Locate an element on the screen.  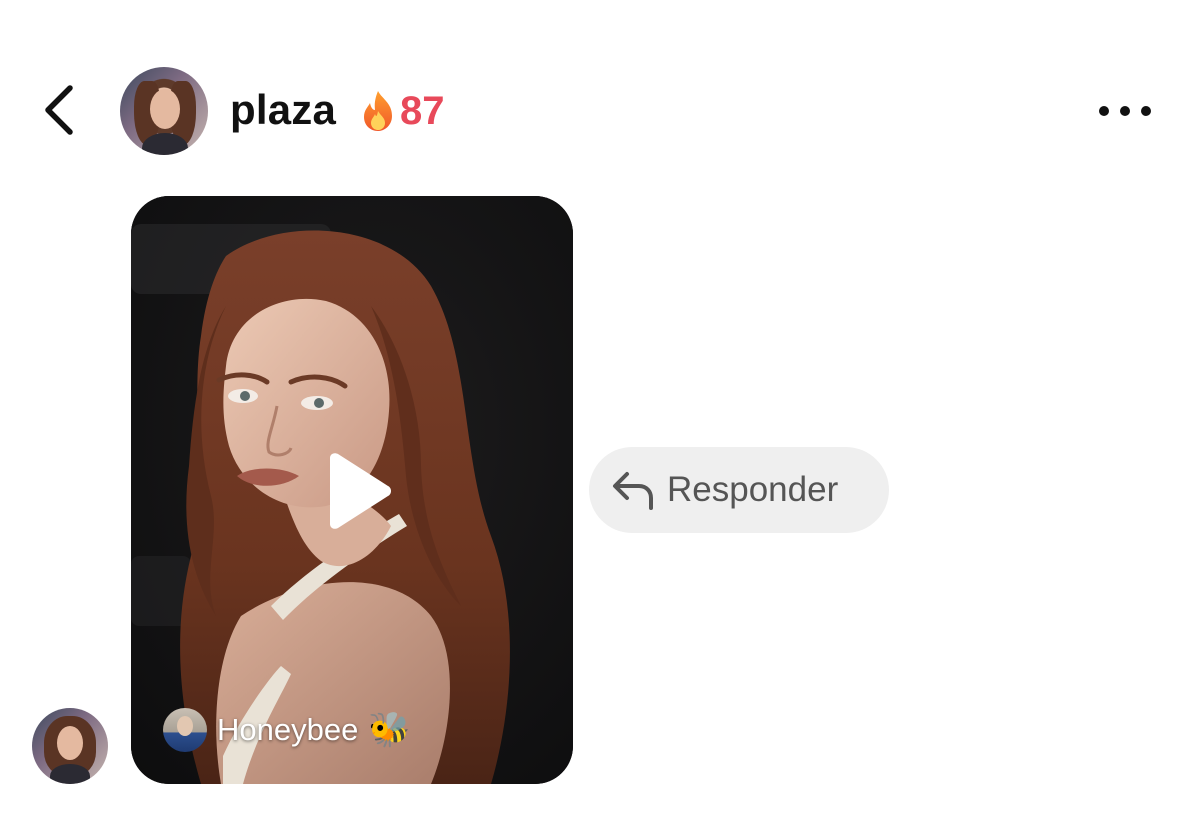
header-avatar is located at coordinates (164, 111).